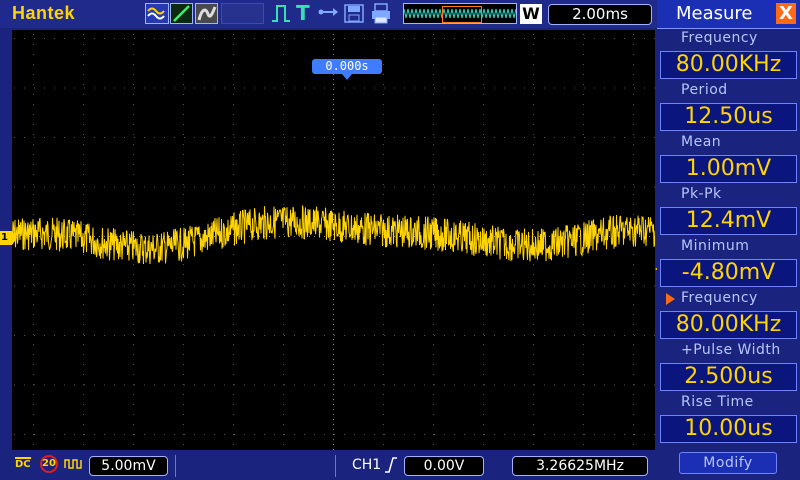 Image resolution: width=800 pixels, height=480 pixels. I want to click on measure-panel-header: Measure X, so click(728, 14).